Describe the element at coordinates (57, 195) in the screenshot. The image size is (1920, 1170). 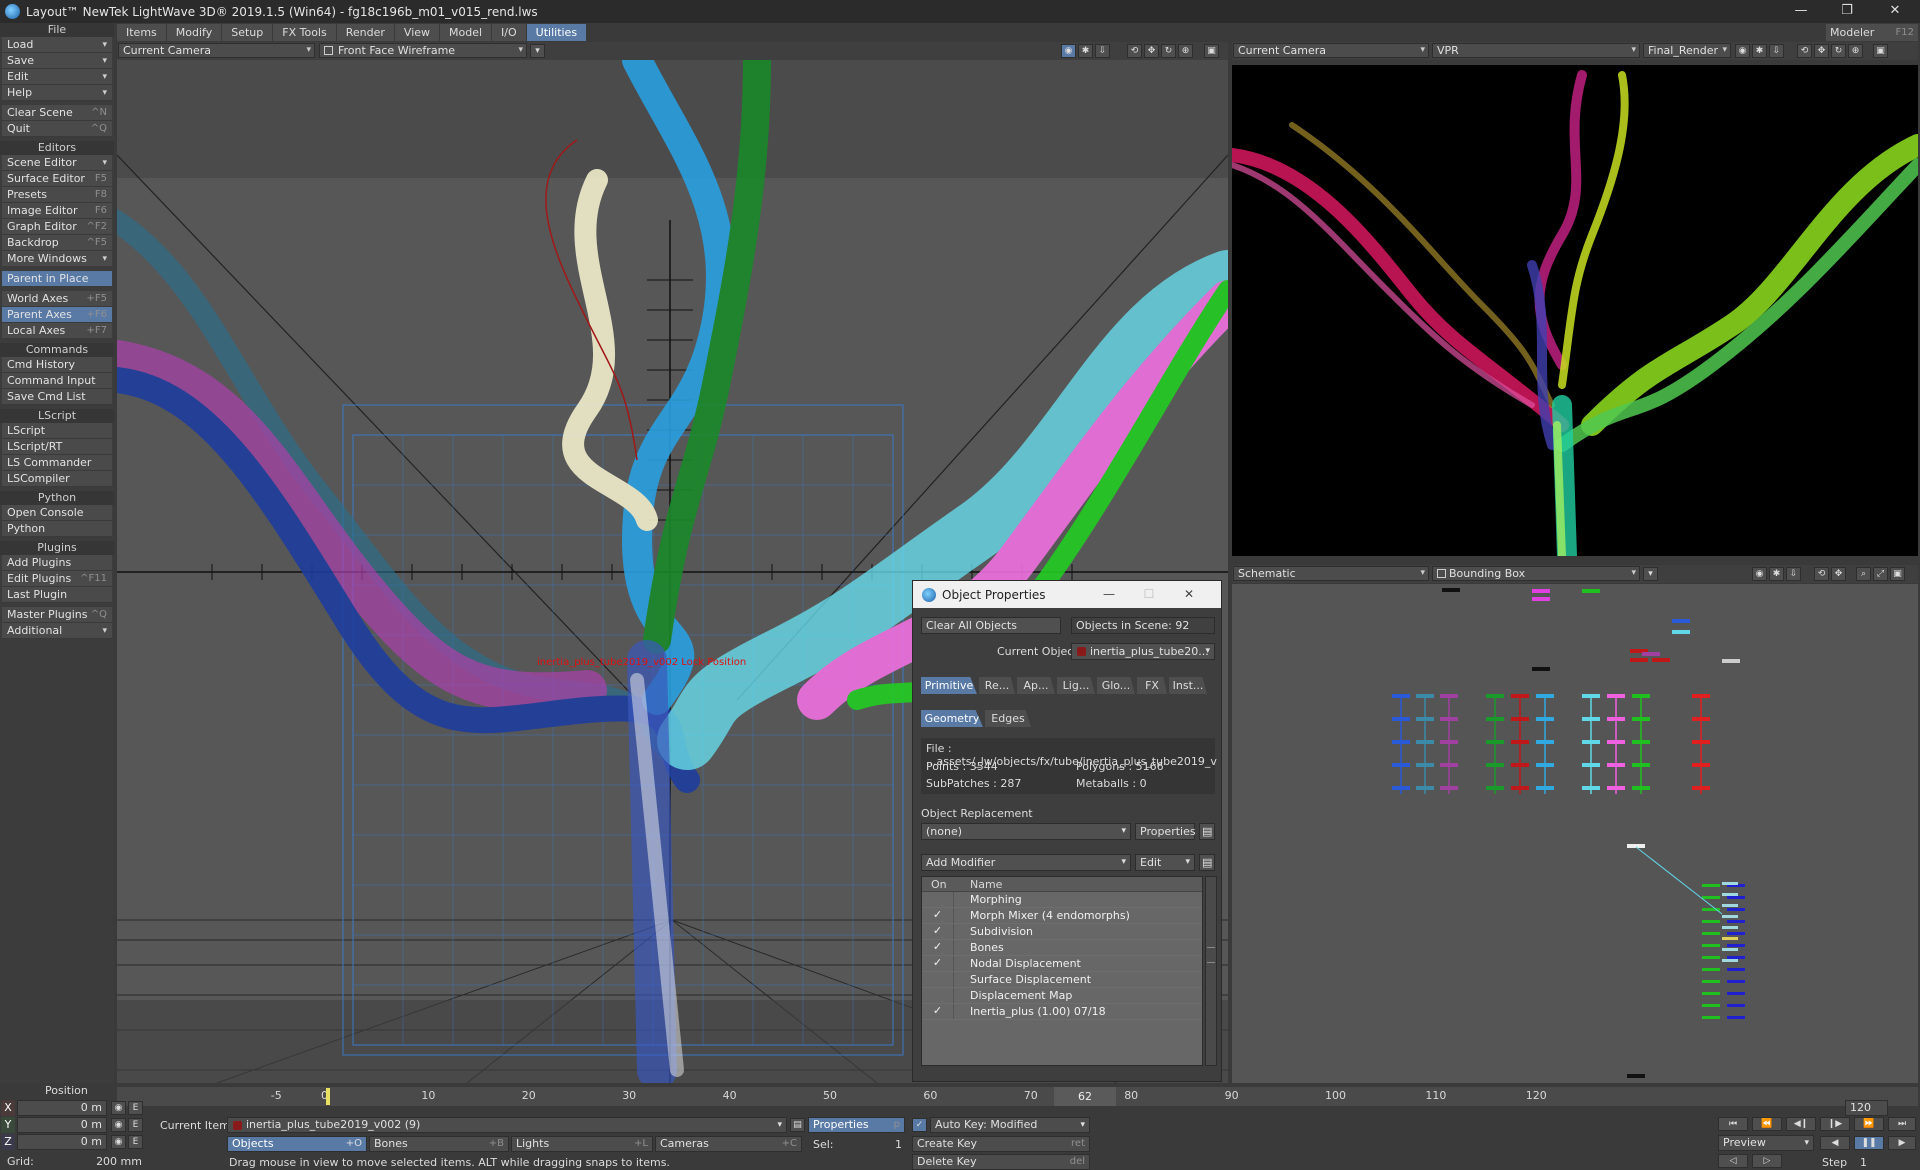
I see `sidebar-item-presets: Presets F8` at that location.